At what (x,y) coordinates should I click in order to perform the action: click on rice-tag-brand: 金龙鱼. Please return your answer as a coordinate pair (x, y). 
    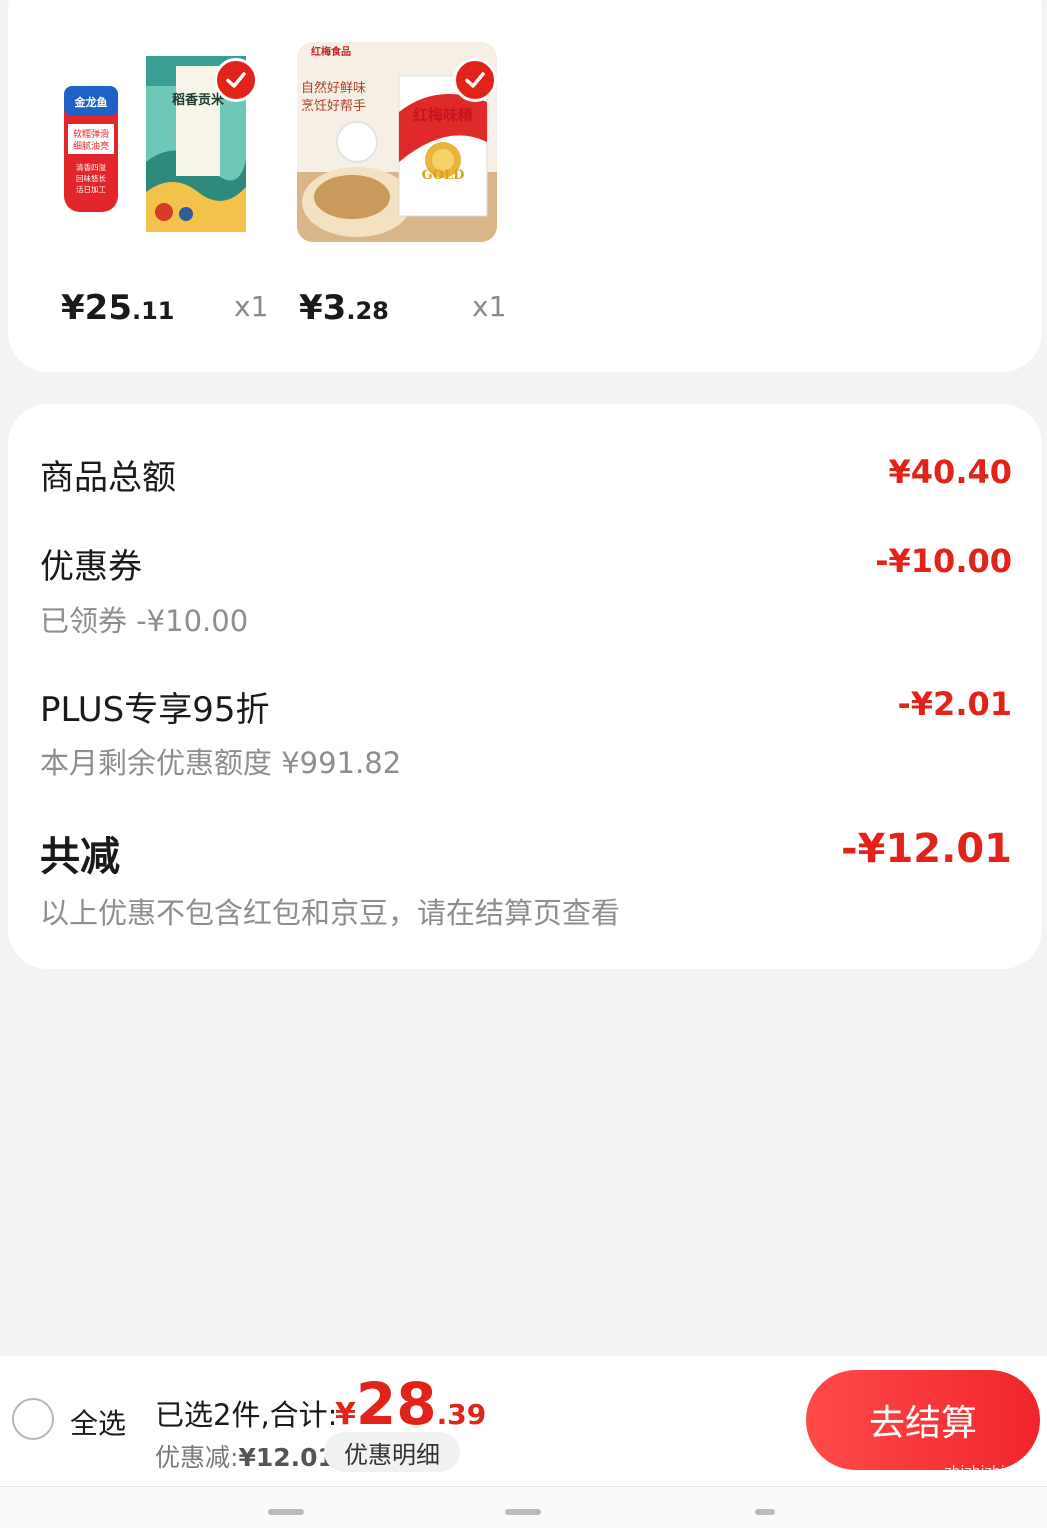
    Looking at the image, I should click on (91, 102).